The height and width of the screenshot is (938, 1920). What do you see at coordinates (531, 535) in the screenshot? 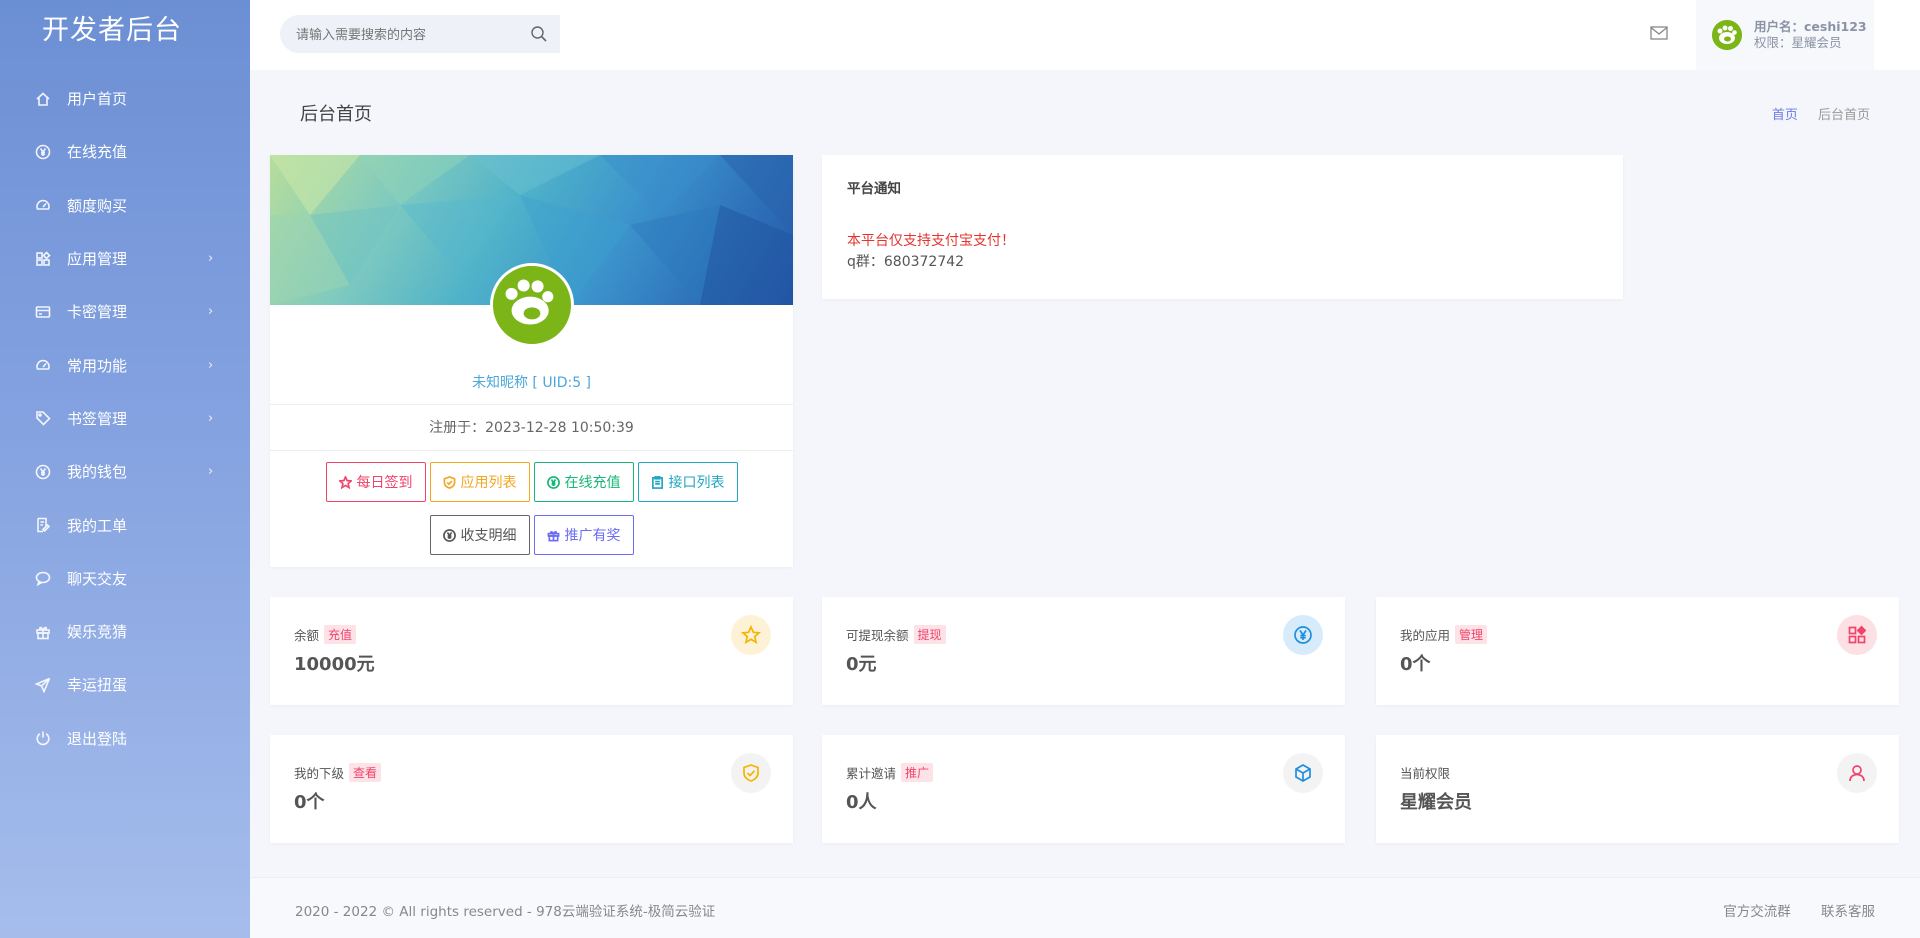
I see `quick-actions-row: 收支明细 推广有奖` at bounding box center [531, 535].